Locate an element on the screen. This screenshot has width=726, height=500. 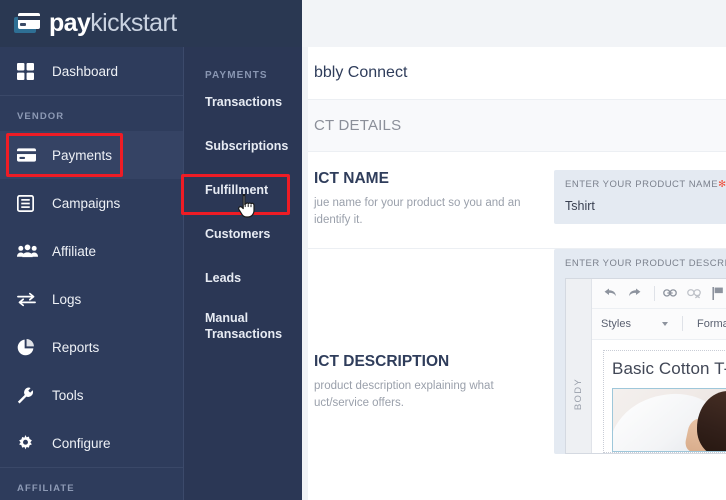
product-name-field: ENTER YOUR PRODUCT NAME✻ Tshirt is located at coordinates (640, 197).